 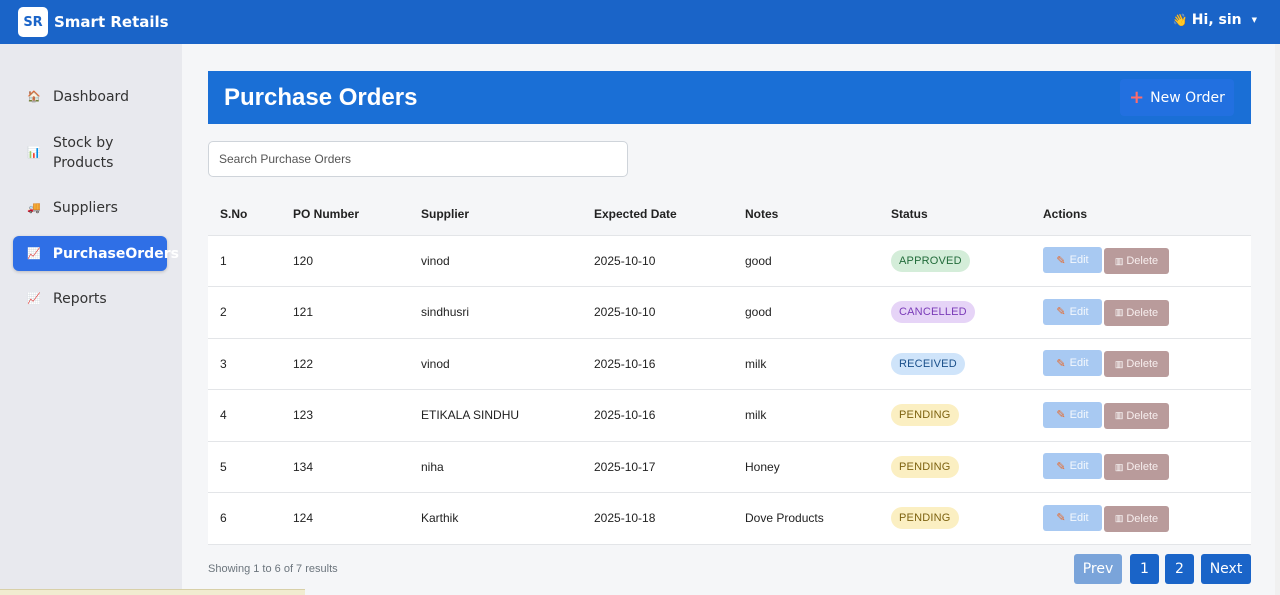 What do you see at coordinates (34, 207) in the screenshot?
I see `truck-icon: 🚚` at bounding box center [34, 207].